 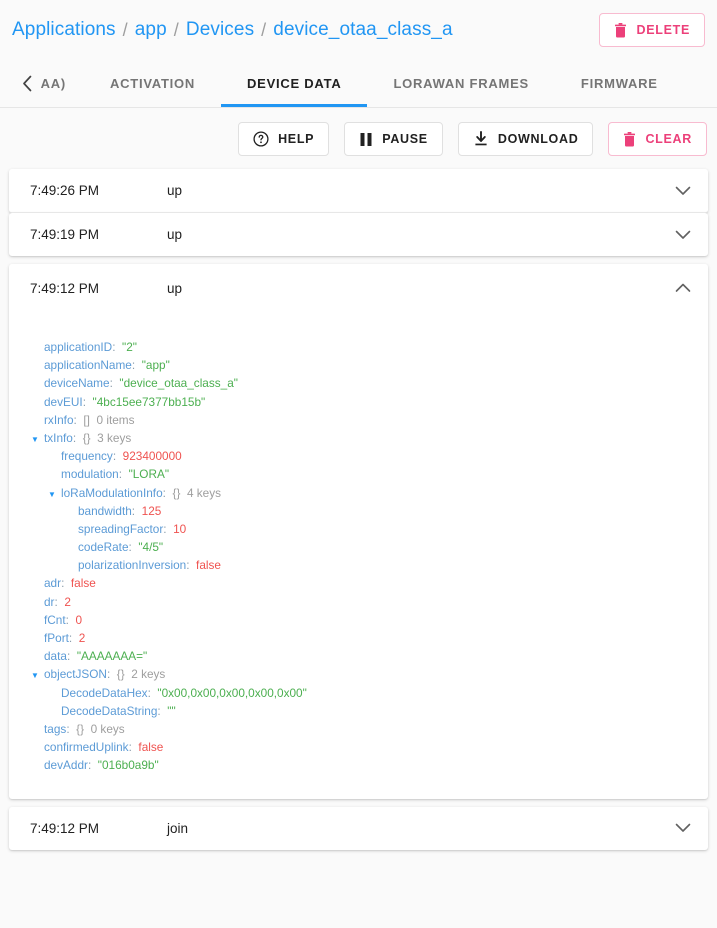 What do you see at coordinates (27, 83) in the screenshot?
I see `tabs-scroll-left-button` at bounding box center [27, 83].